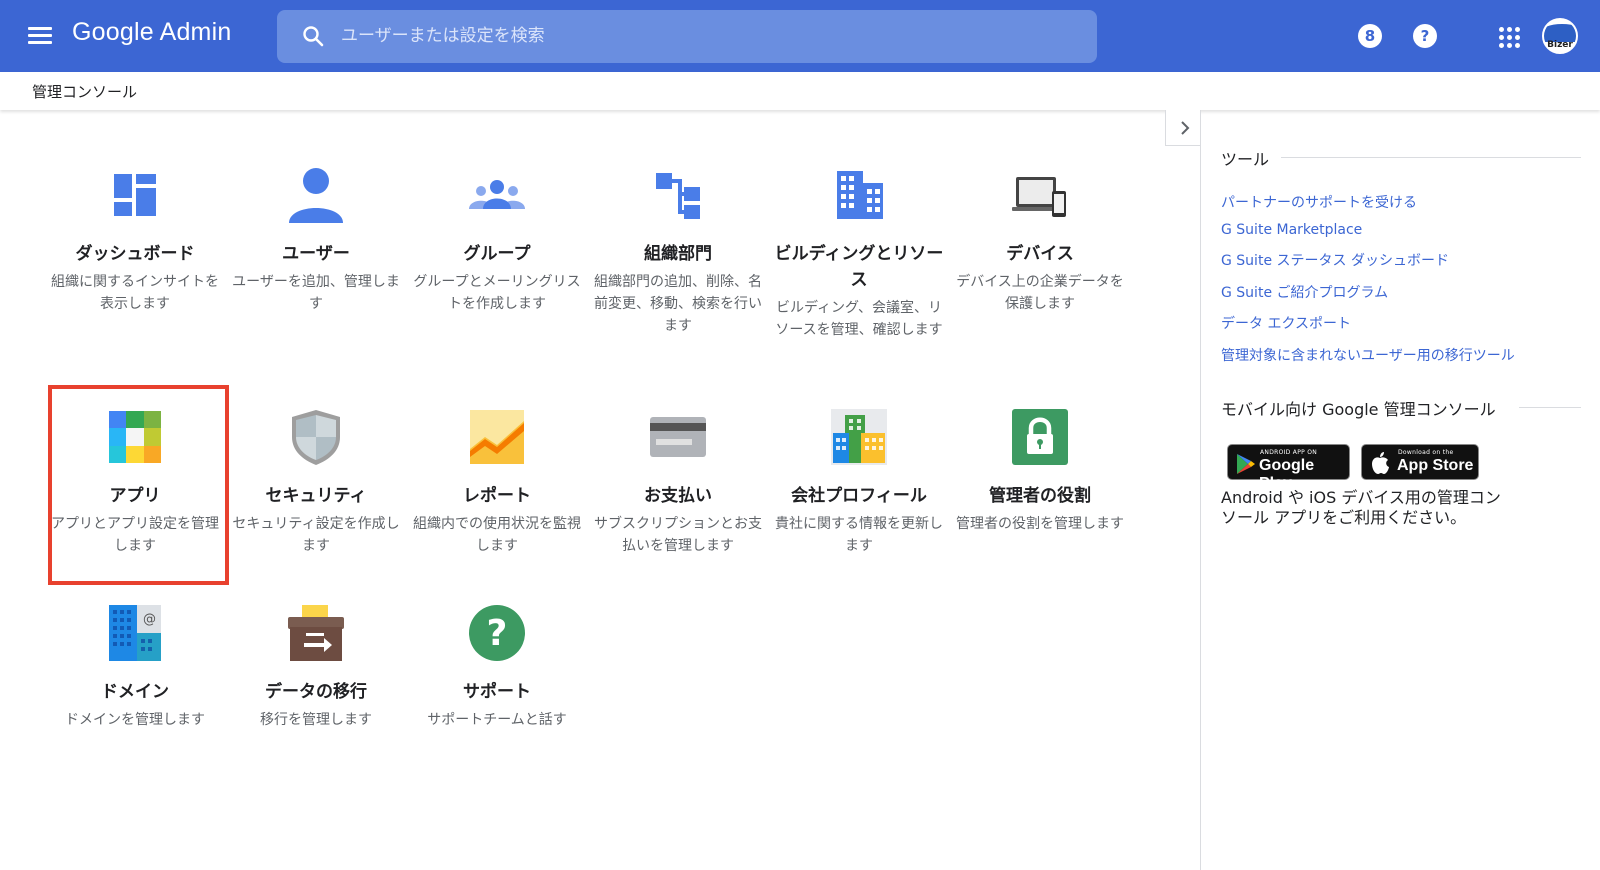 The height and width of the screenshot is (870, 1600). Describe the element at coordinates (678, 535) in the screenshot. I see `card-description: サブスクリプションとお支払いを管理します` at that location.